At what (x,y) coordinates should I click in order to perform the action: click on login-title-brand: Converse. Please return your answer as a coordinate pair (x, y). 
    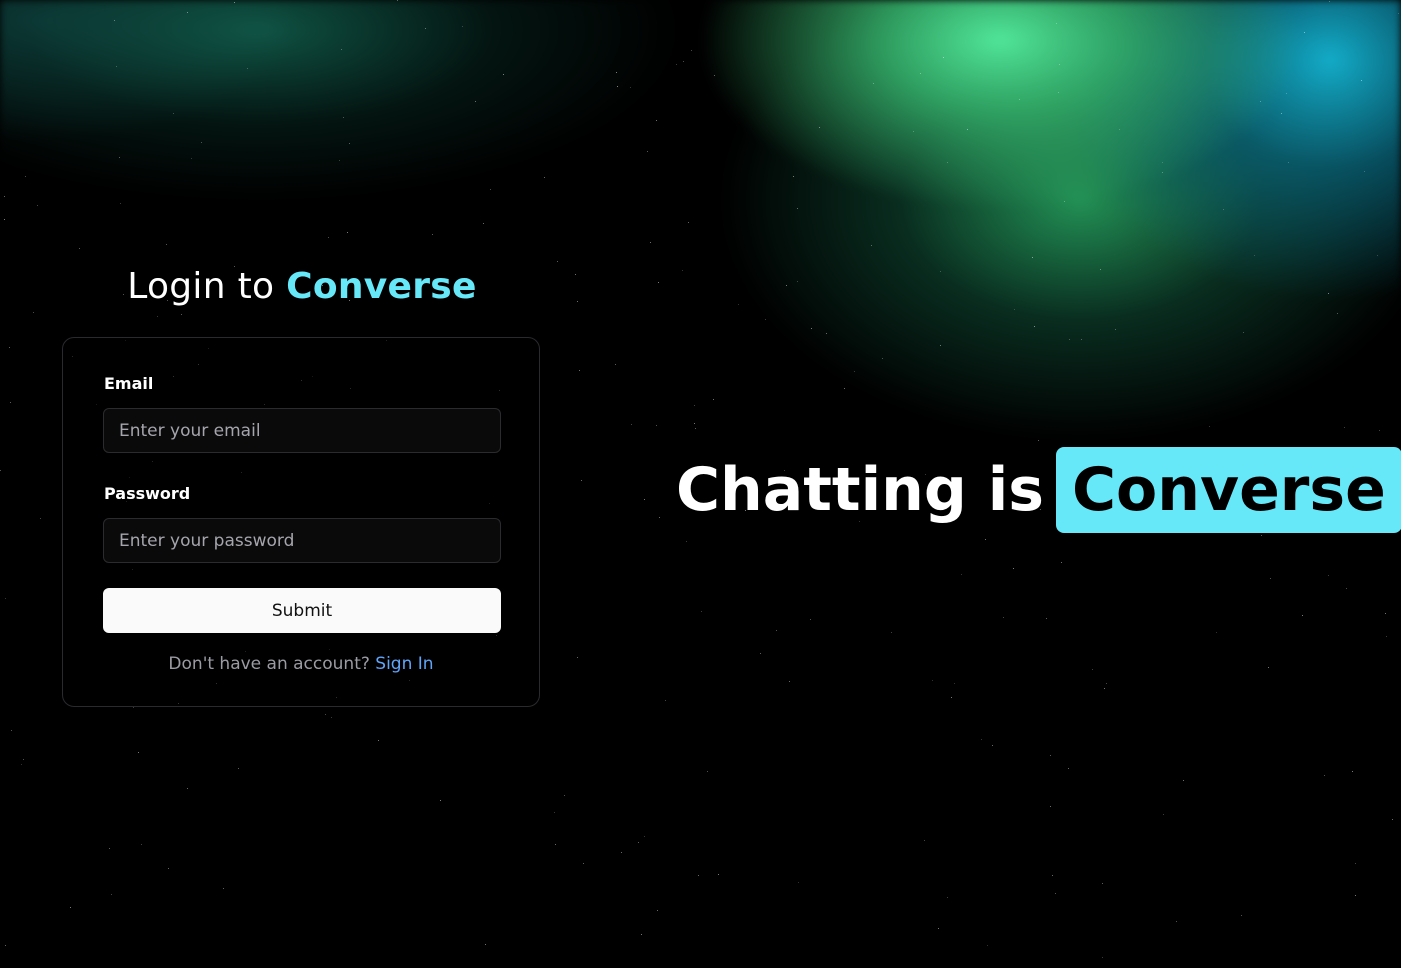
    Looking at the image, I should click on (381, 286).